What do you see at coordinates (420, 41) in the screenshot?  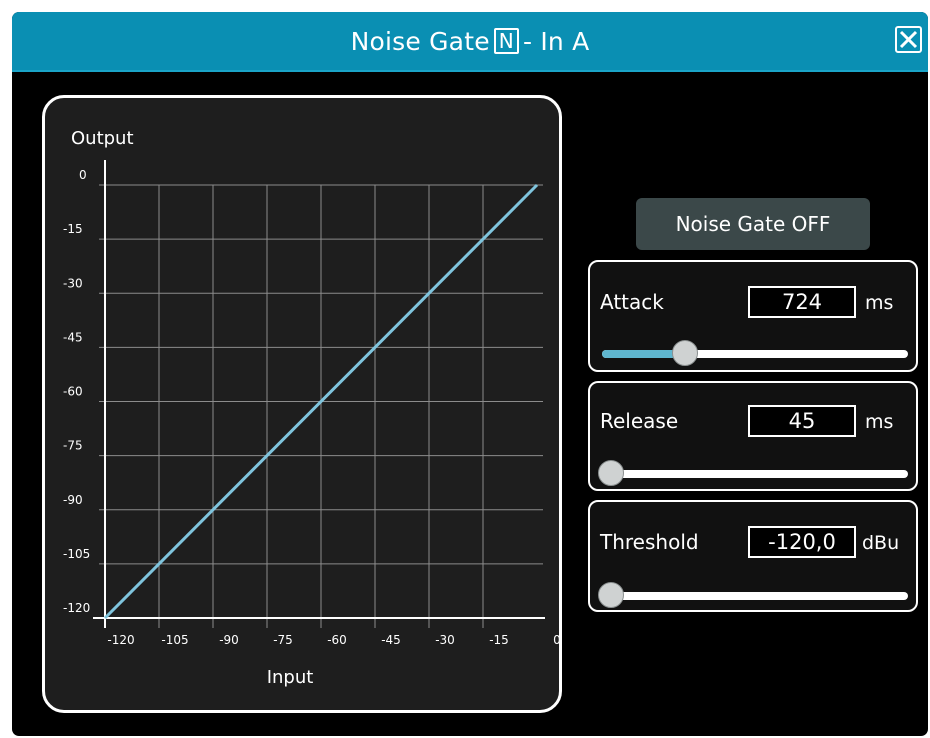 I see `title-text: Noise Gate` at bounding box center [420, 41].